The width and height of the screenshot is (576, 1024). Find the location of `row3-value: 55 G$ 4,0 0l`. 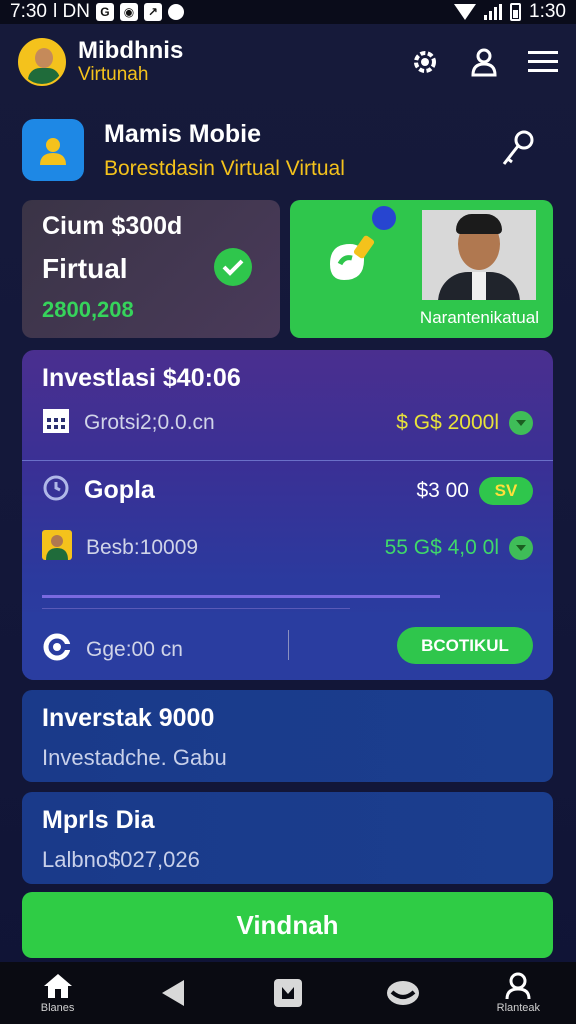

row3-value: 55 G$ 4,0 0l is located at coordinates (441, 547).